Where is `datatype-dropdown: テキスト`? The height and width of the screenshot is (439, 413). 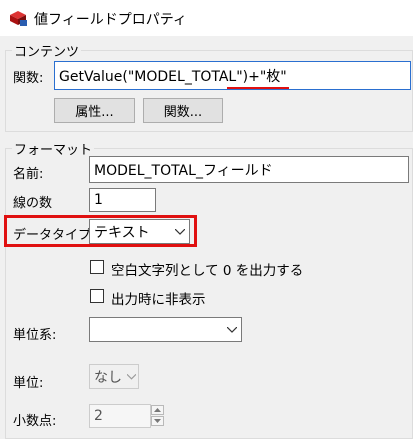 datatype-dropdown: テキスト is located at coordinates (139, 231).